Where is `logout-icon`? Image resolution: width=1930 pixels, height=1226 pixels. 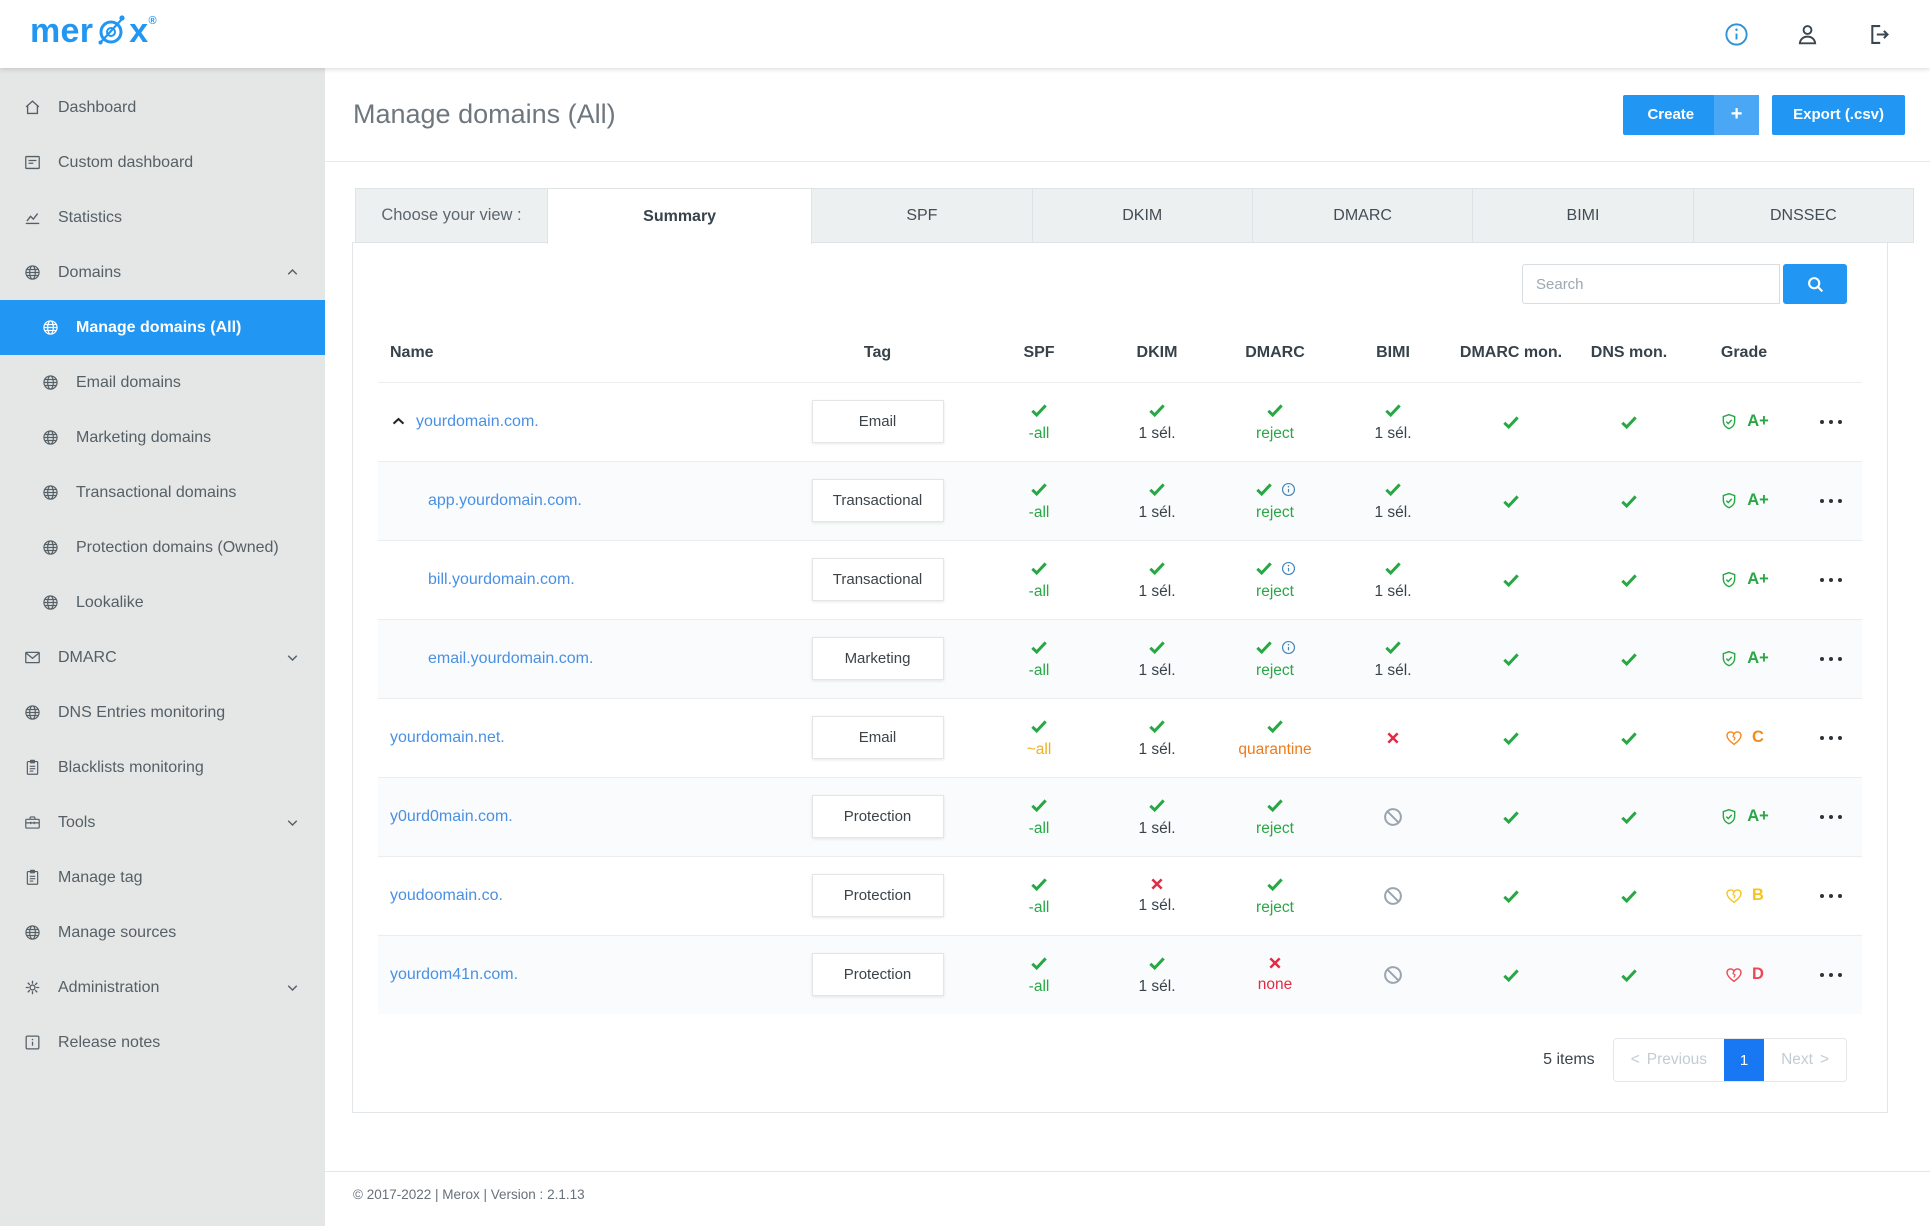 logout-icon is located at coordinates (1878, 34).